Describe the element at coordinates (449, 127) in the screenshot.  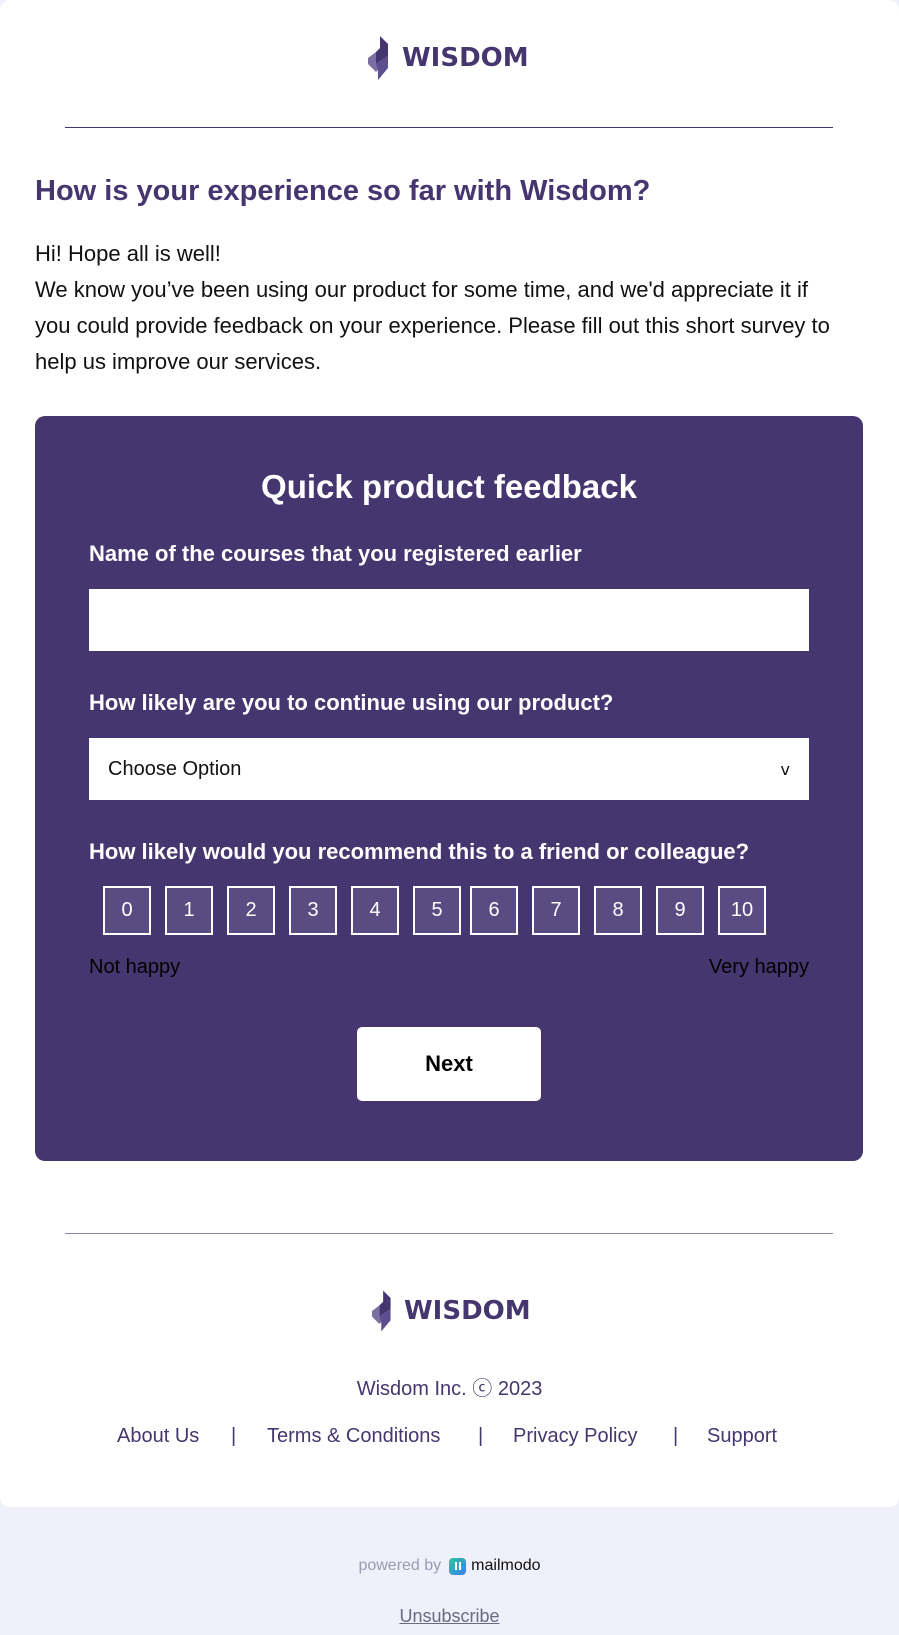
I see `header-divider` at that location.